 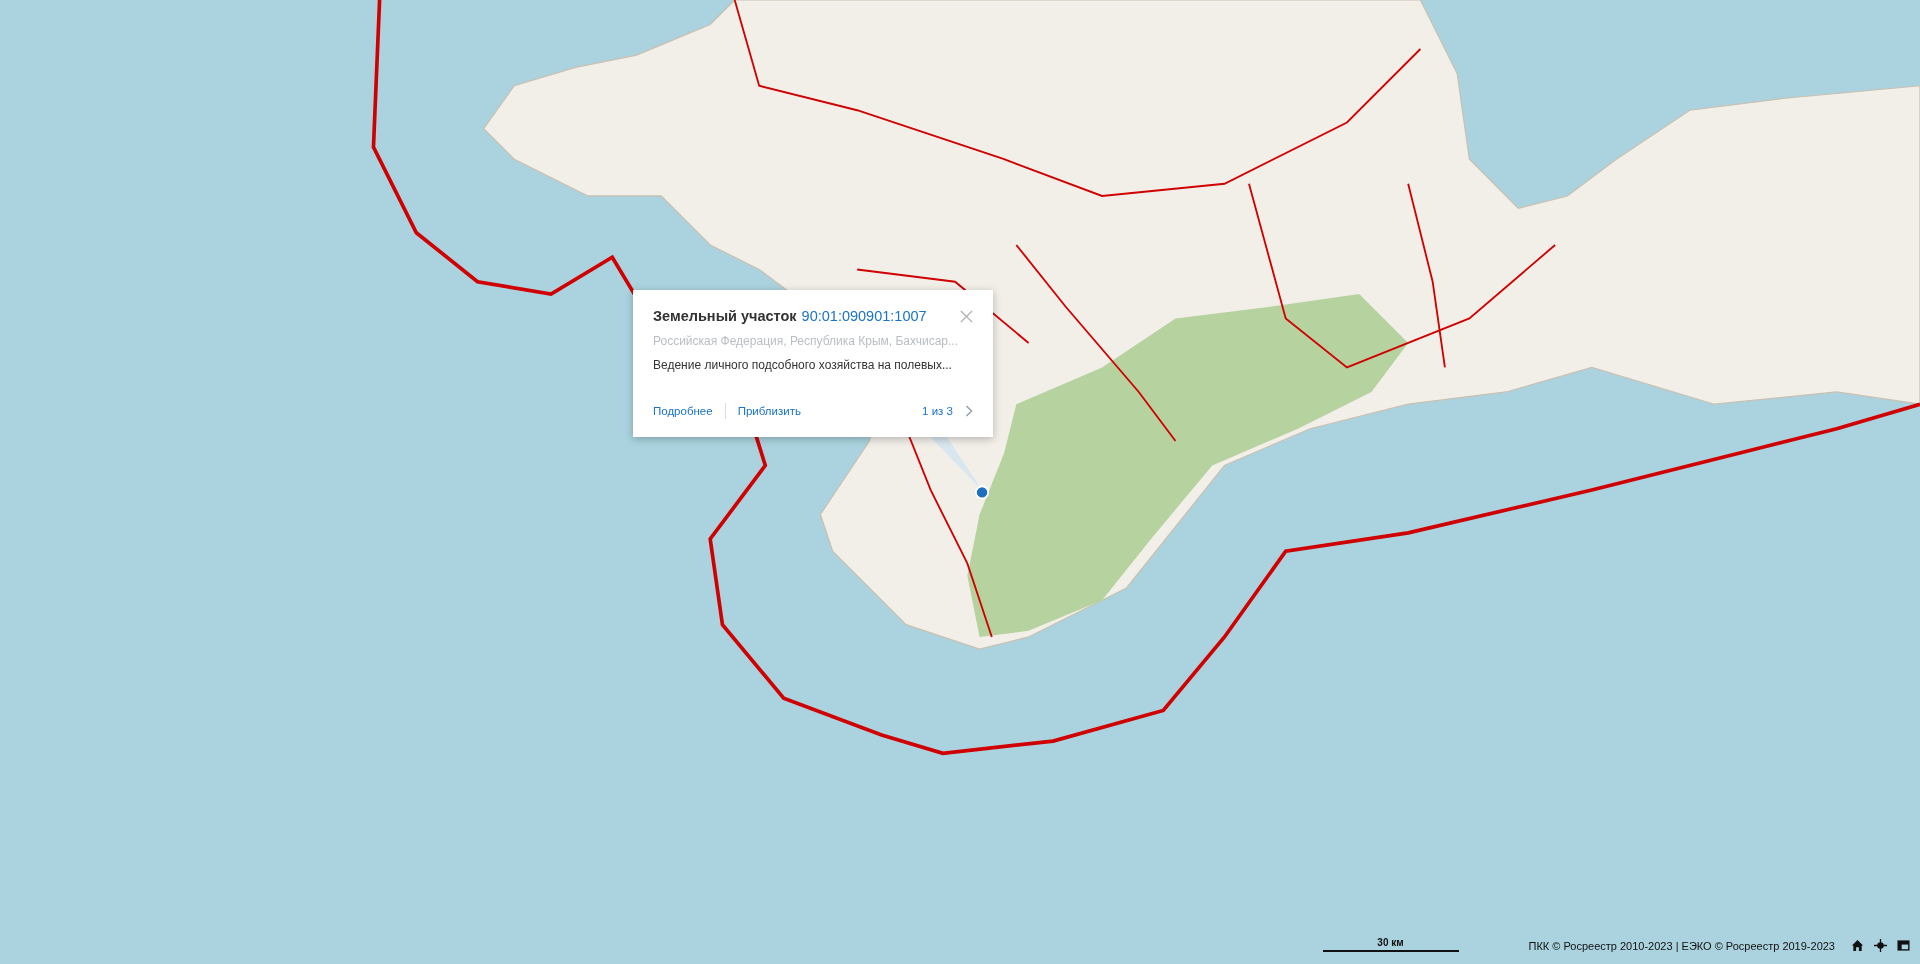 I want to click on crosshair-icon, so click(x=1880, y=945).